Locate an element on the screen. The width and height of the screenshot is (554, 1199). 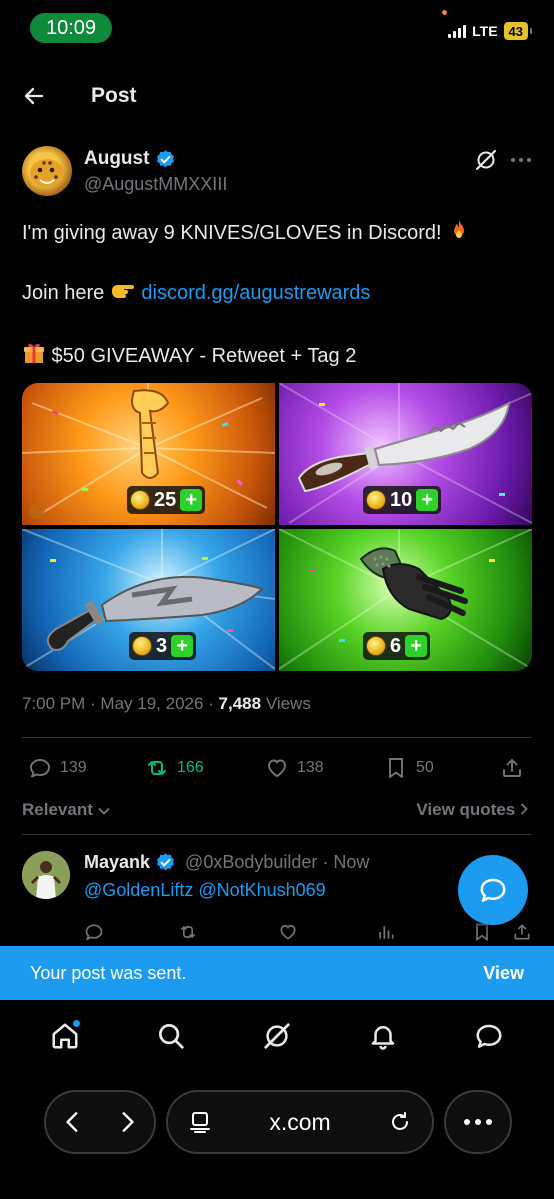
media-tile-4: 6 + is located at coordinates (405, 600).